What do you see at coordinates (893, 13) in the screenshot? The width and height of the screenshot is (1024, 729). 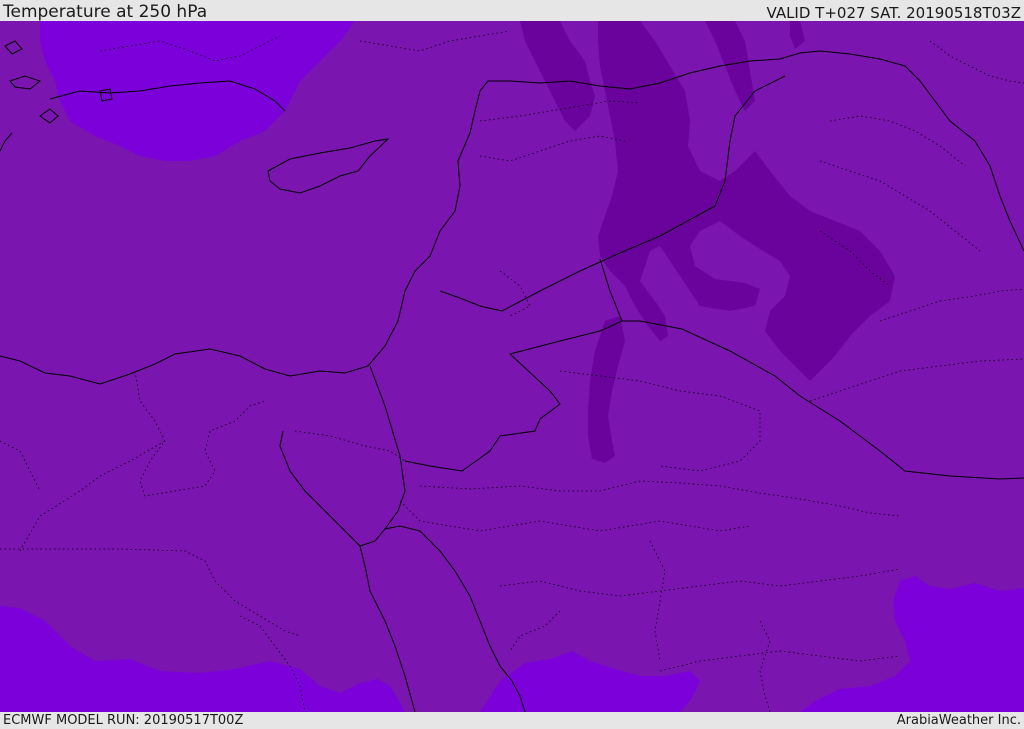 I see `valid-time: VALID T+027 SAT. 20190518T03Z` at bounding box center [893, 13].